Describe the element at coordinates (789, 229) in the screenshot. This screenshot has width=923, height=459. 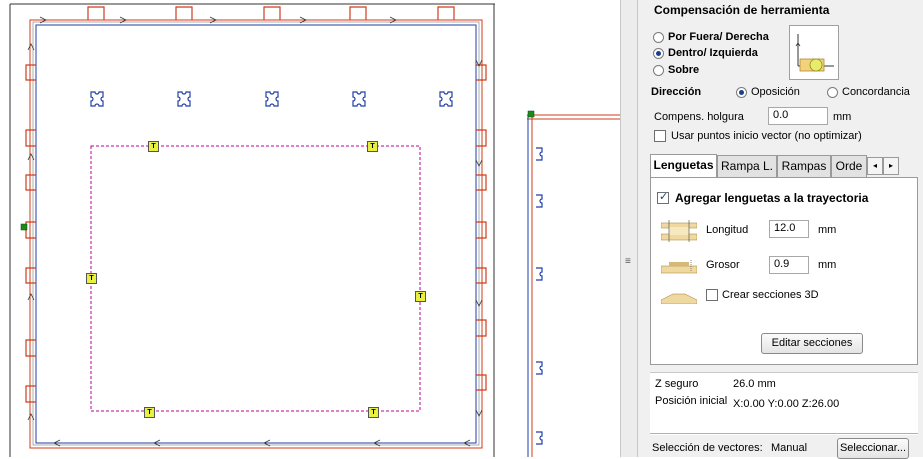
I see `length-input: 12.0` at that location.